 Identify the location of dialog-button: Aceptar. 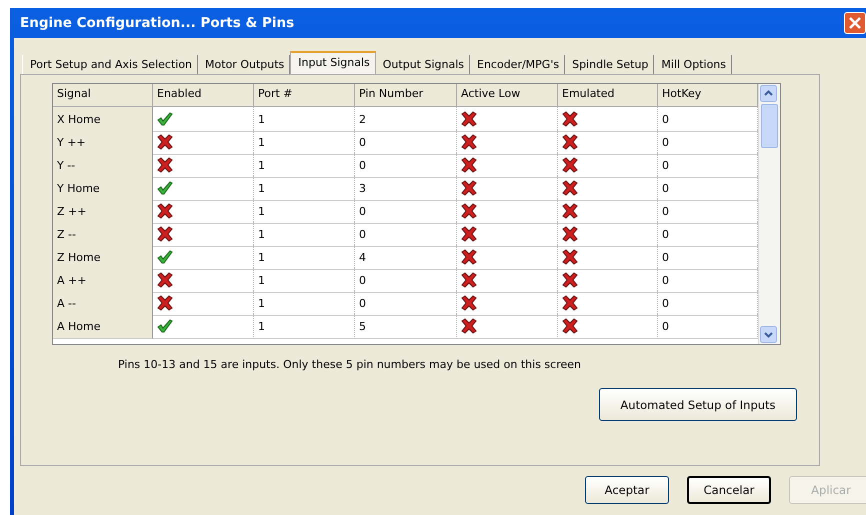
(627, 490).